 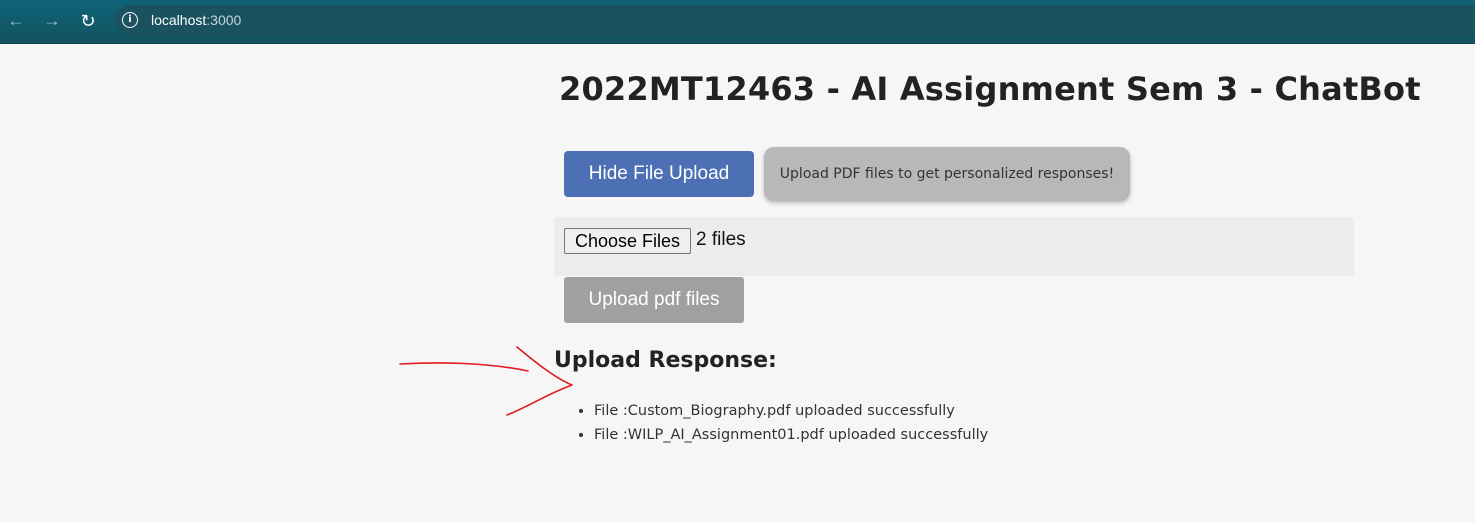 What do you see at coordinates (795, 20) in the screenshot?
I see `address-bar: i localhost:3000` at bounding box center [795, 20].